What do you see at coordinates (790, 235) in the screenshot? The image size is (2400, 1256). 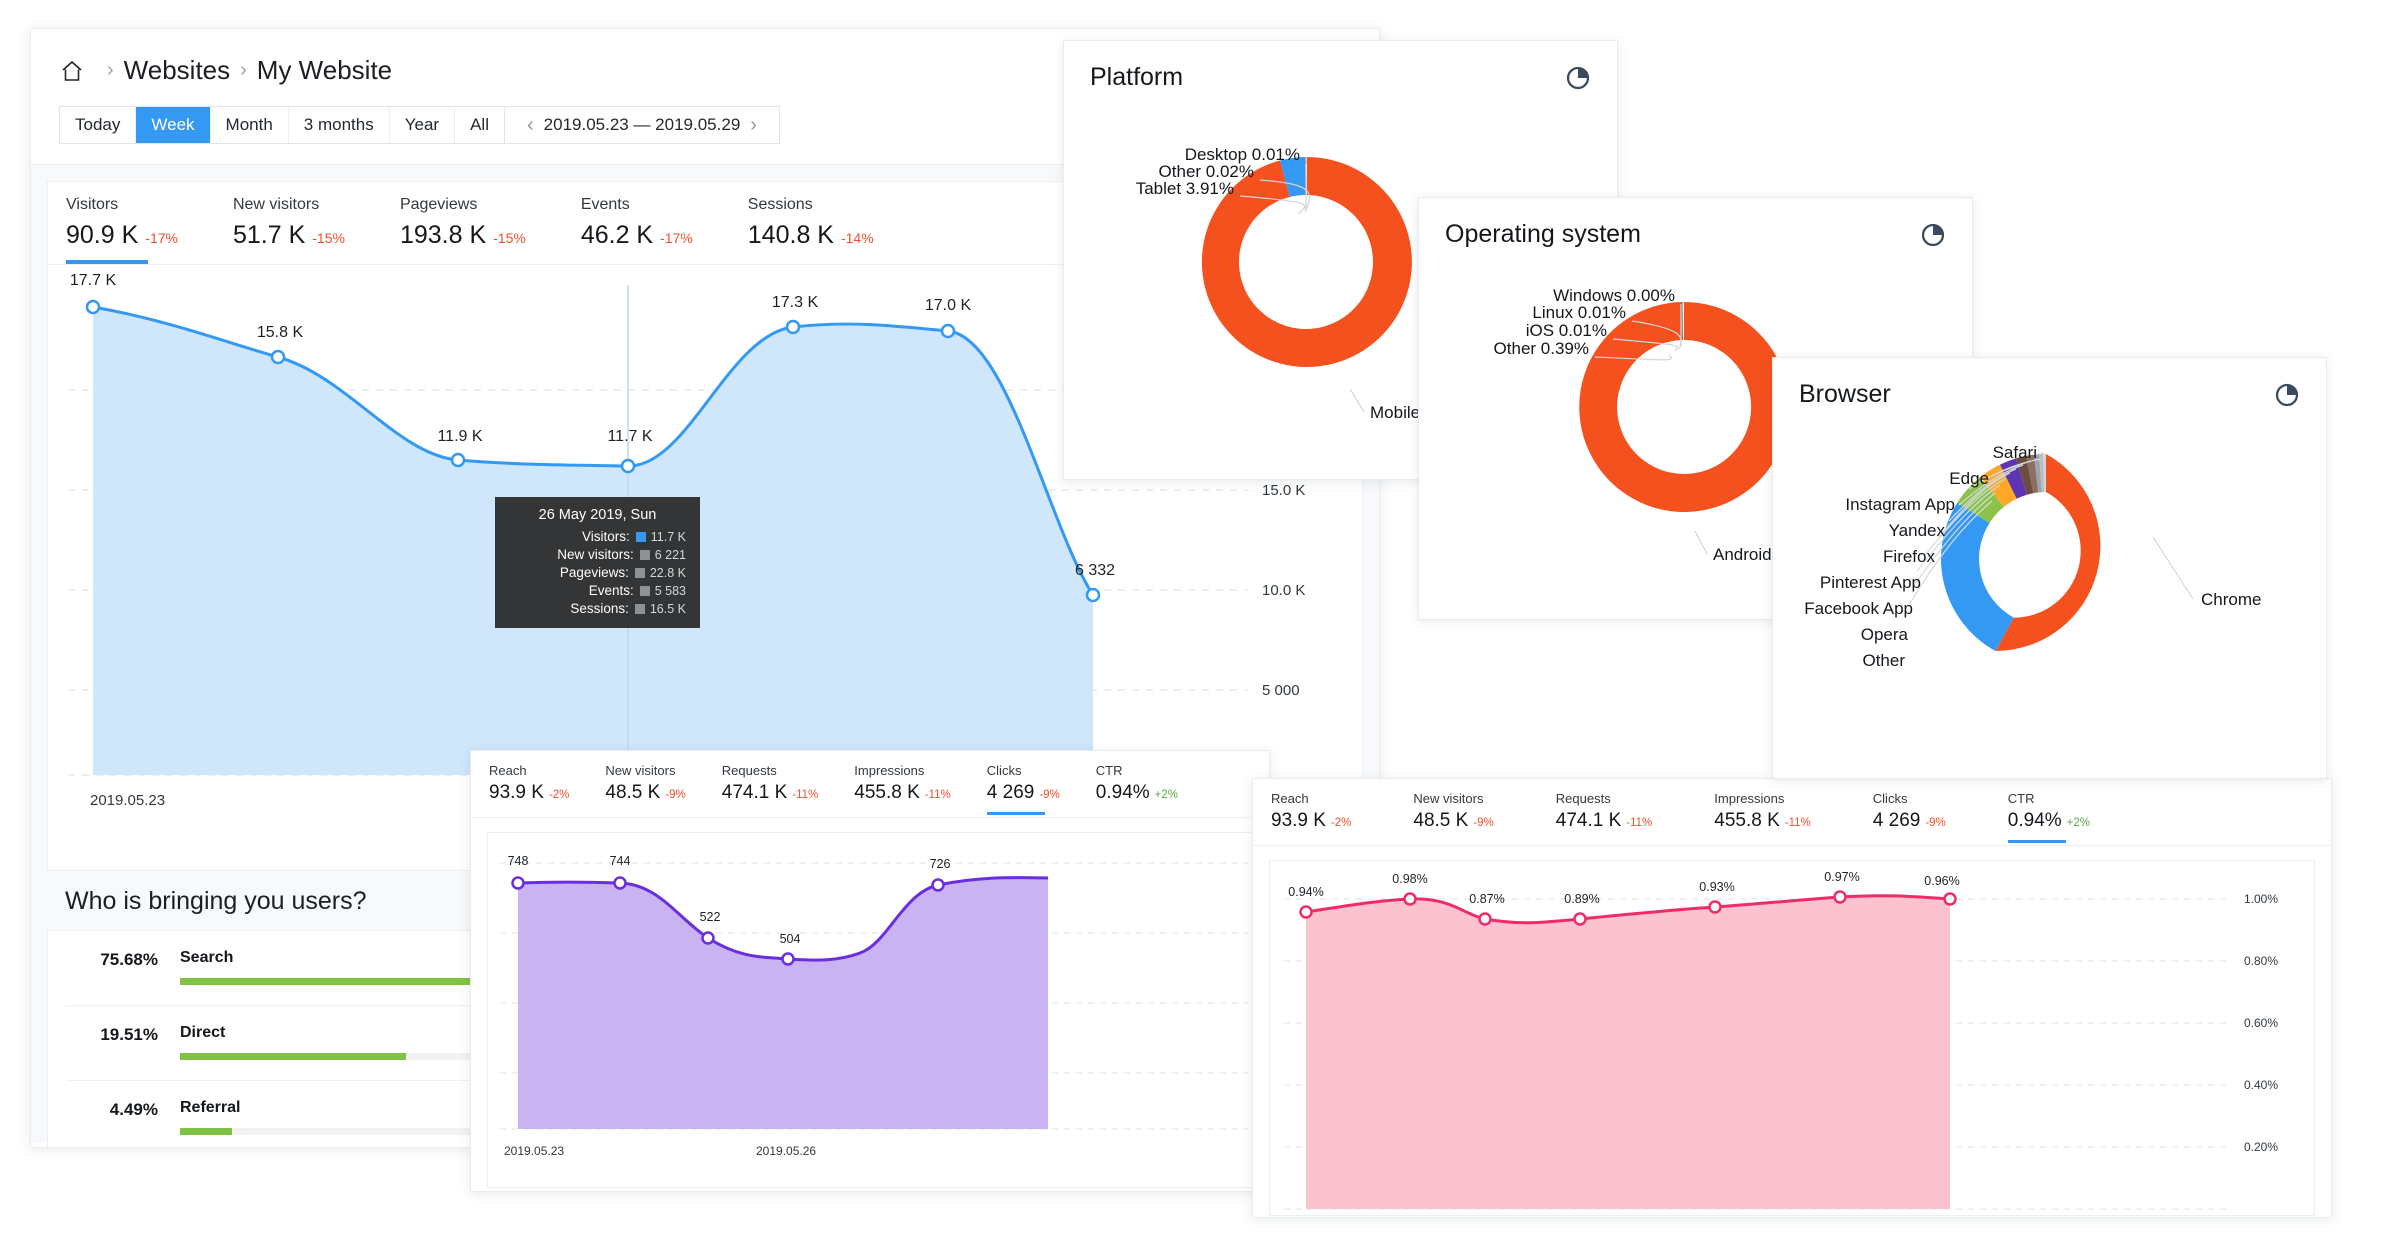 I see `metric-sessions-value: 140.8 K` at bounding box center [790, 235].